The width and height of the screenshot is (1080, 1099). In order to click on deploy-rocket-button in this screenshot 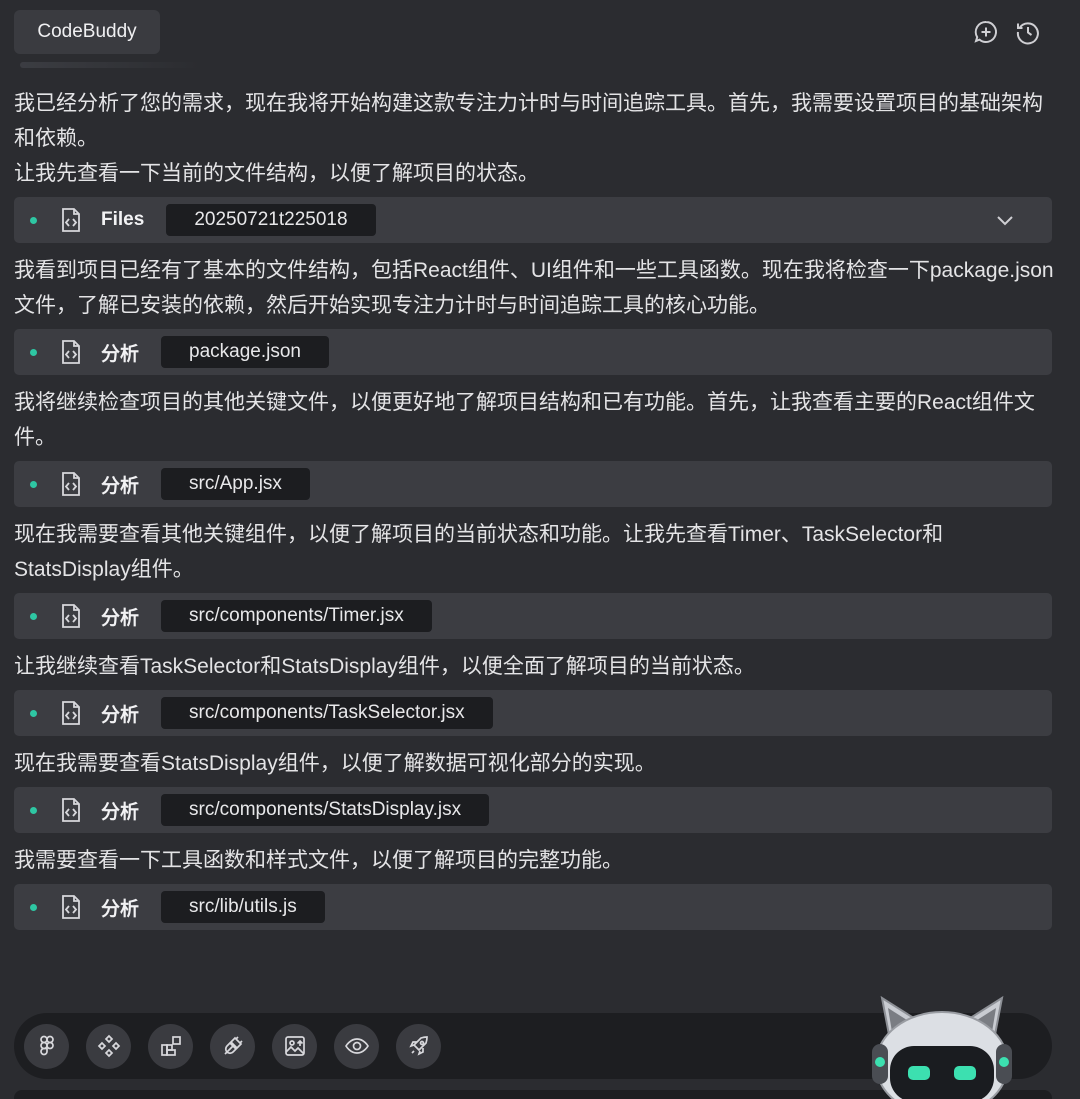, I will do `click(418, 1046)`.